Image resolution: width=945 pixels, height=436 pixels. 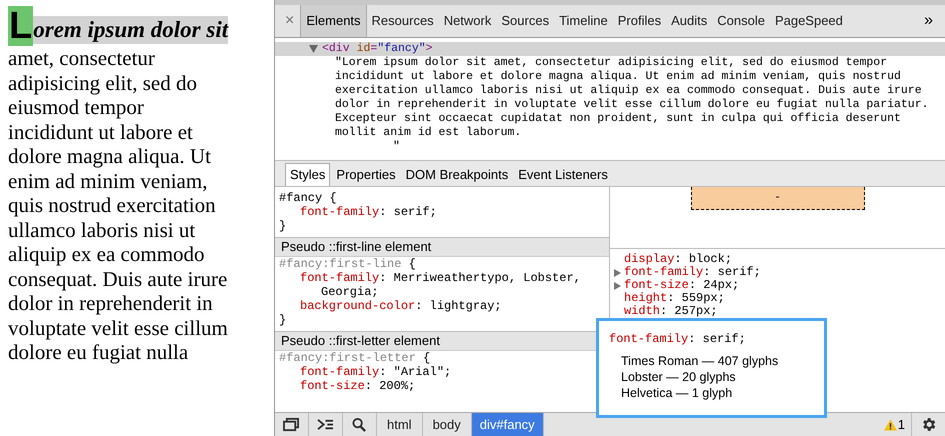 I want to click on dom-text-line: "Lorem ipsum dolor sit amet, consectetur adipisicing elit, sed do eiusmod tempor, so click(x=611, y=63).